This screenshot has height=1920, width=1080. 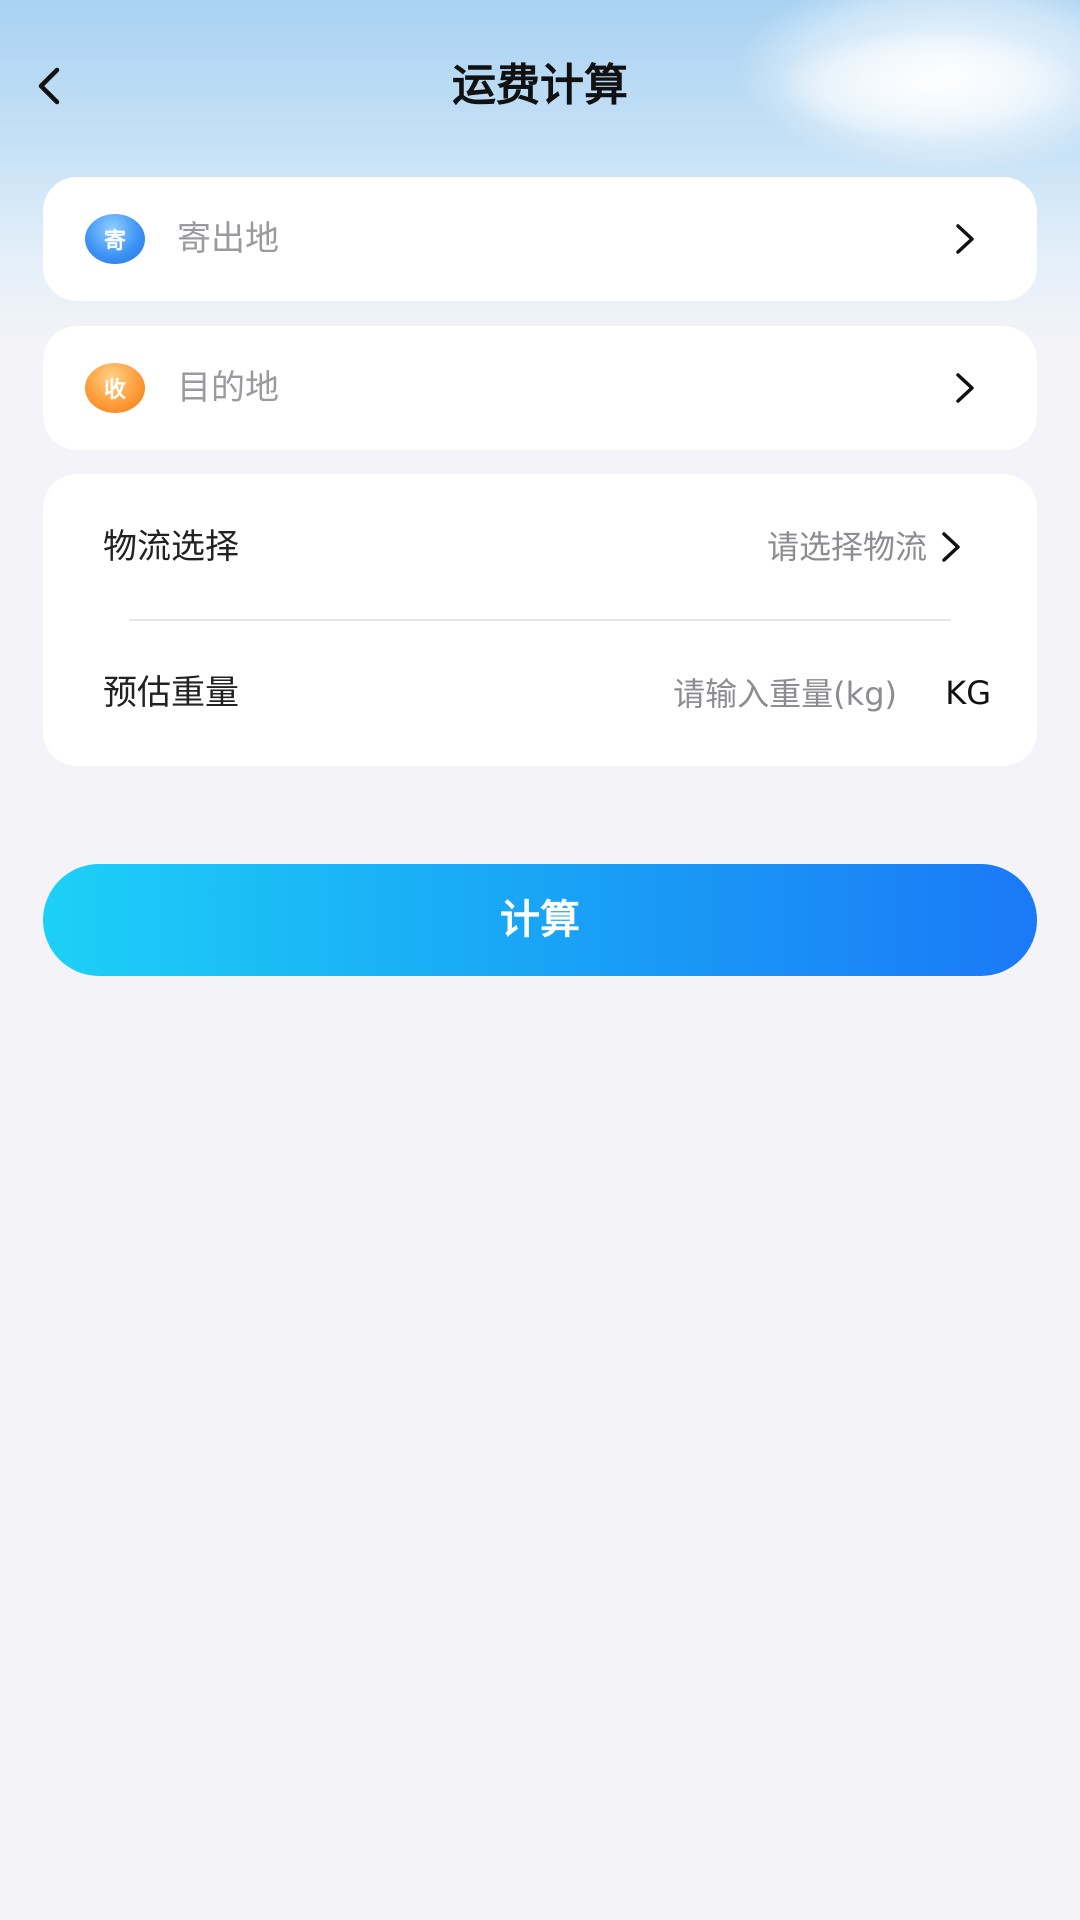 I want to click on destination-placeholder: 目的地, so click(x=228, y=388).